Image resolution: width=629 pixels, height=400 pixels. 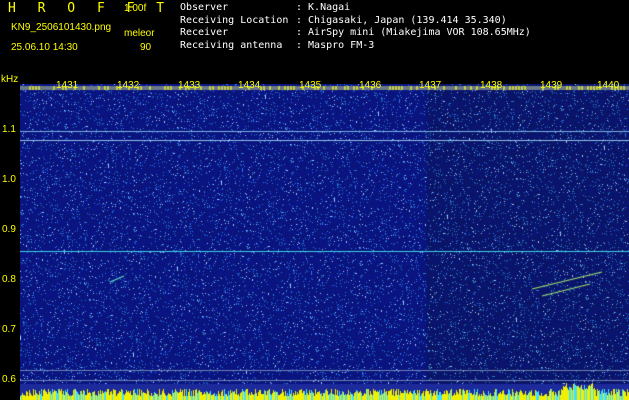 I want to click on y-tick-label: 0.6, so click(x=9, y=379).